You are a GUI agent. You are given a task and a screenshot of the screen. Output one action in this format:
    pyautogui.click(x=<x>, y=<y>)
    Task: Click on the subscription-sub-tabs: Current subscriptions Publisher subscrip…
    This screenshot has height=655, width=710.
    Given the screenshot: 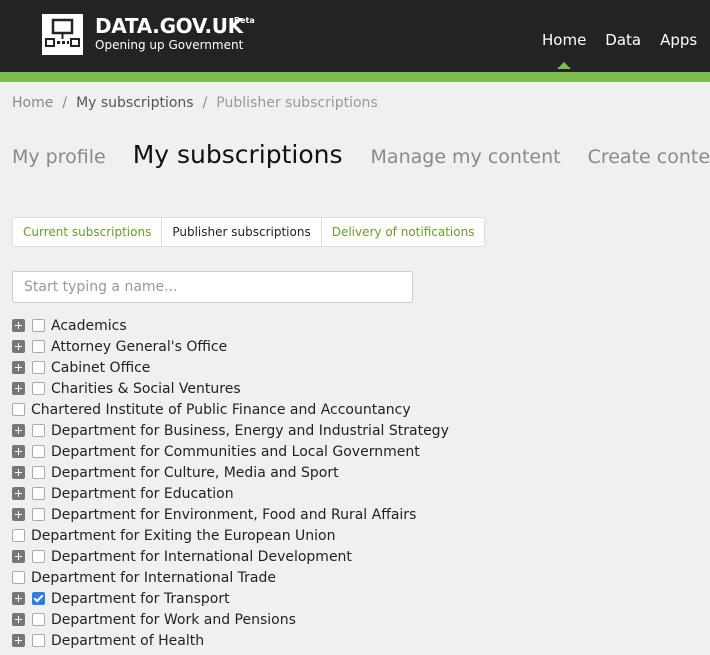 What is the action you would take?
    pyautogui.click(x=249, y=232)
    